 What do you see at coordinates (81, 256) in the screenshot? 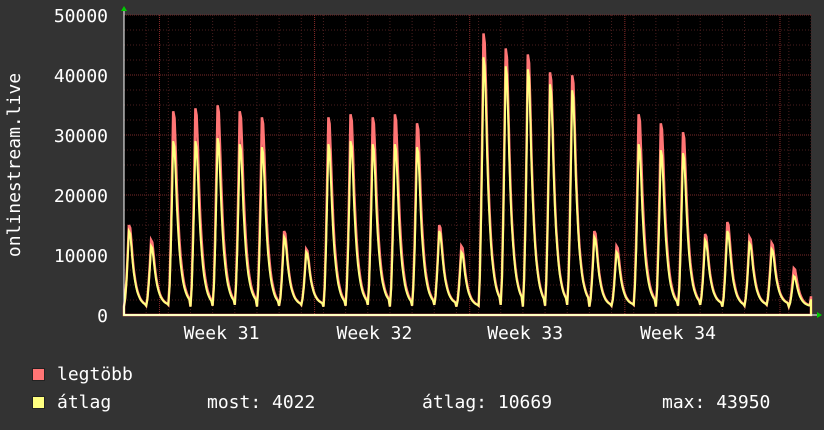
I see `y-tick-label: 10000` at bounding box center [81, 256].